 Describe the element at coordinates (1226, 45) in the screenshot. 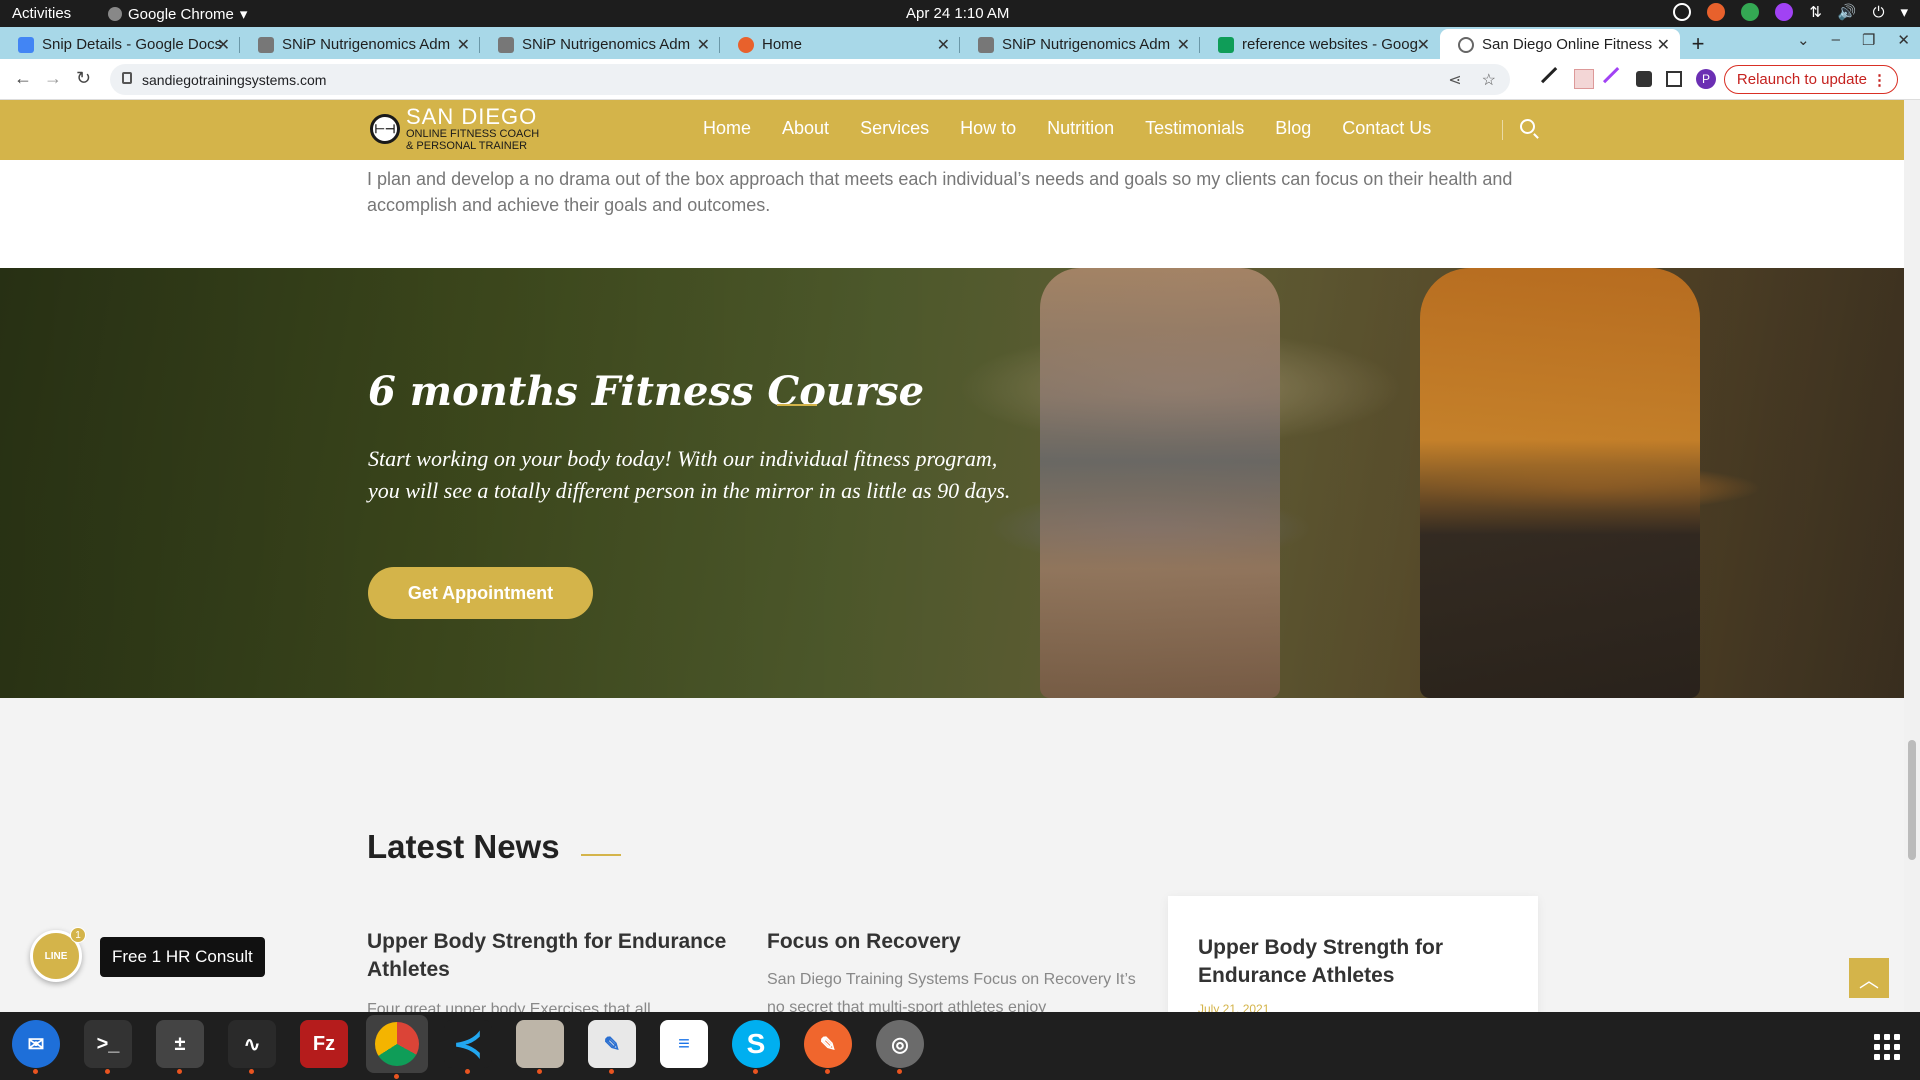

I see `sheets-icon` at that location.